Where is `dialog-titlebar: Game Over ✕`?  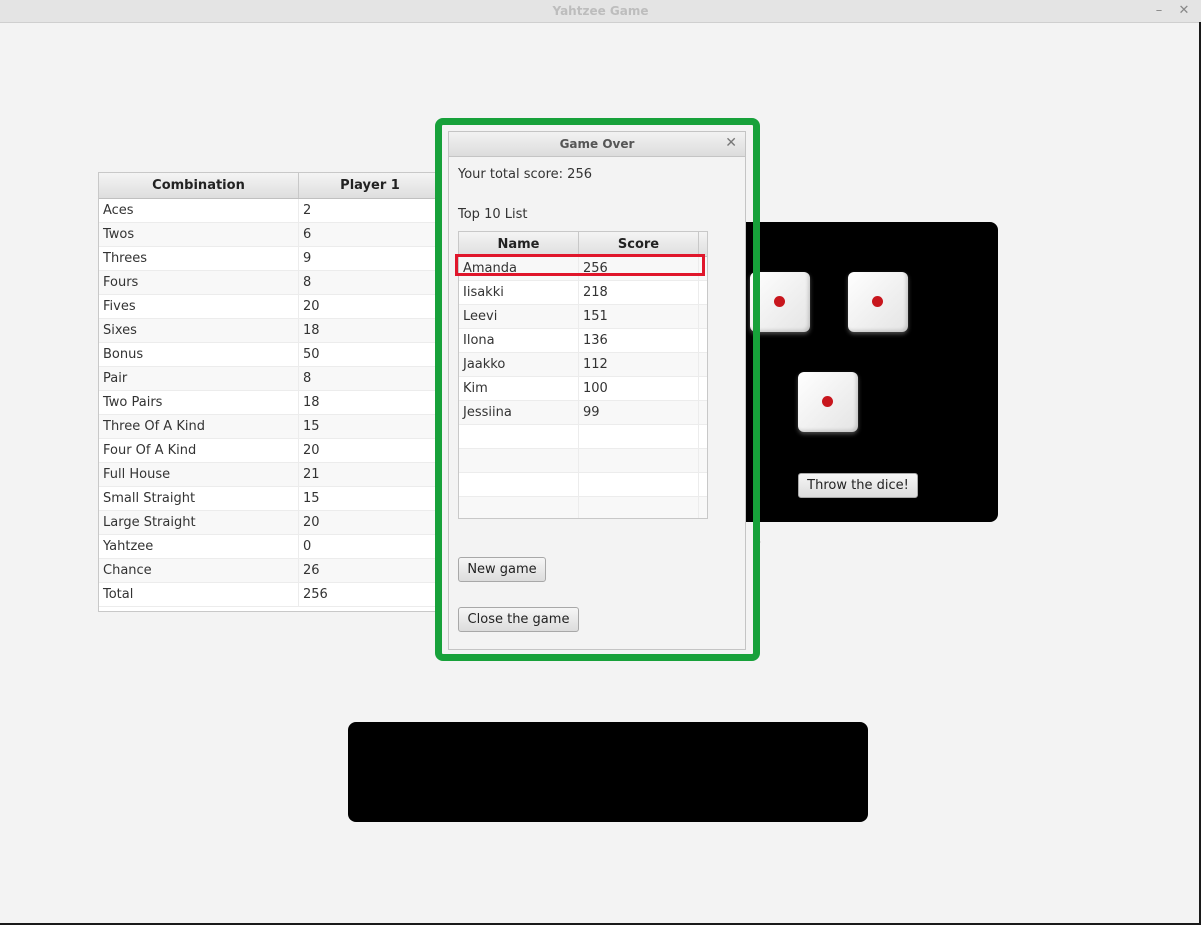 dialog-titlebar: Game Over ✕ is located at coordinates (597, 144).